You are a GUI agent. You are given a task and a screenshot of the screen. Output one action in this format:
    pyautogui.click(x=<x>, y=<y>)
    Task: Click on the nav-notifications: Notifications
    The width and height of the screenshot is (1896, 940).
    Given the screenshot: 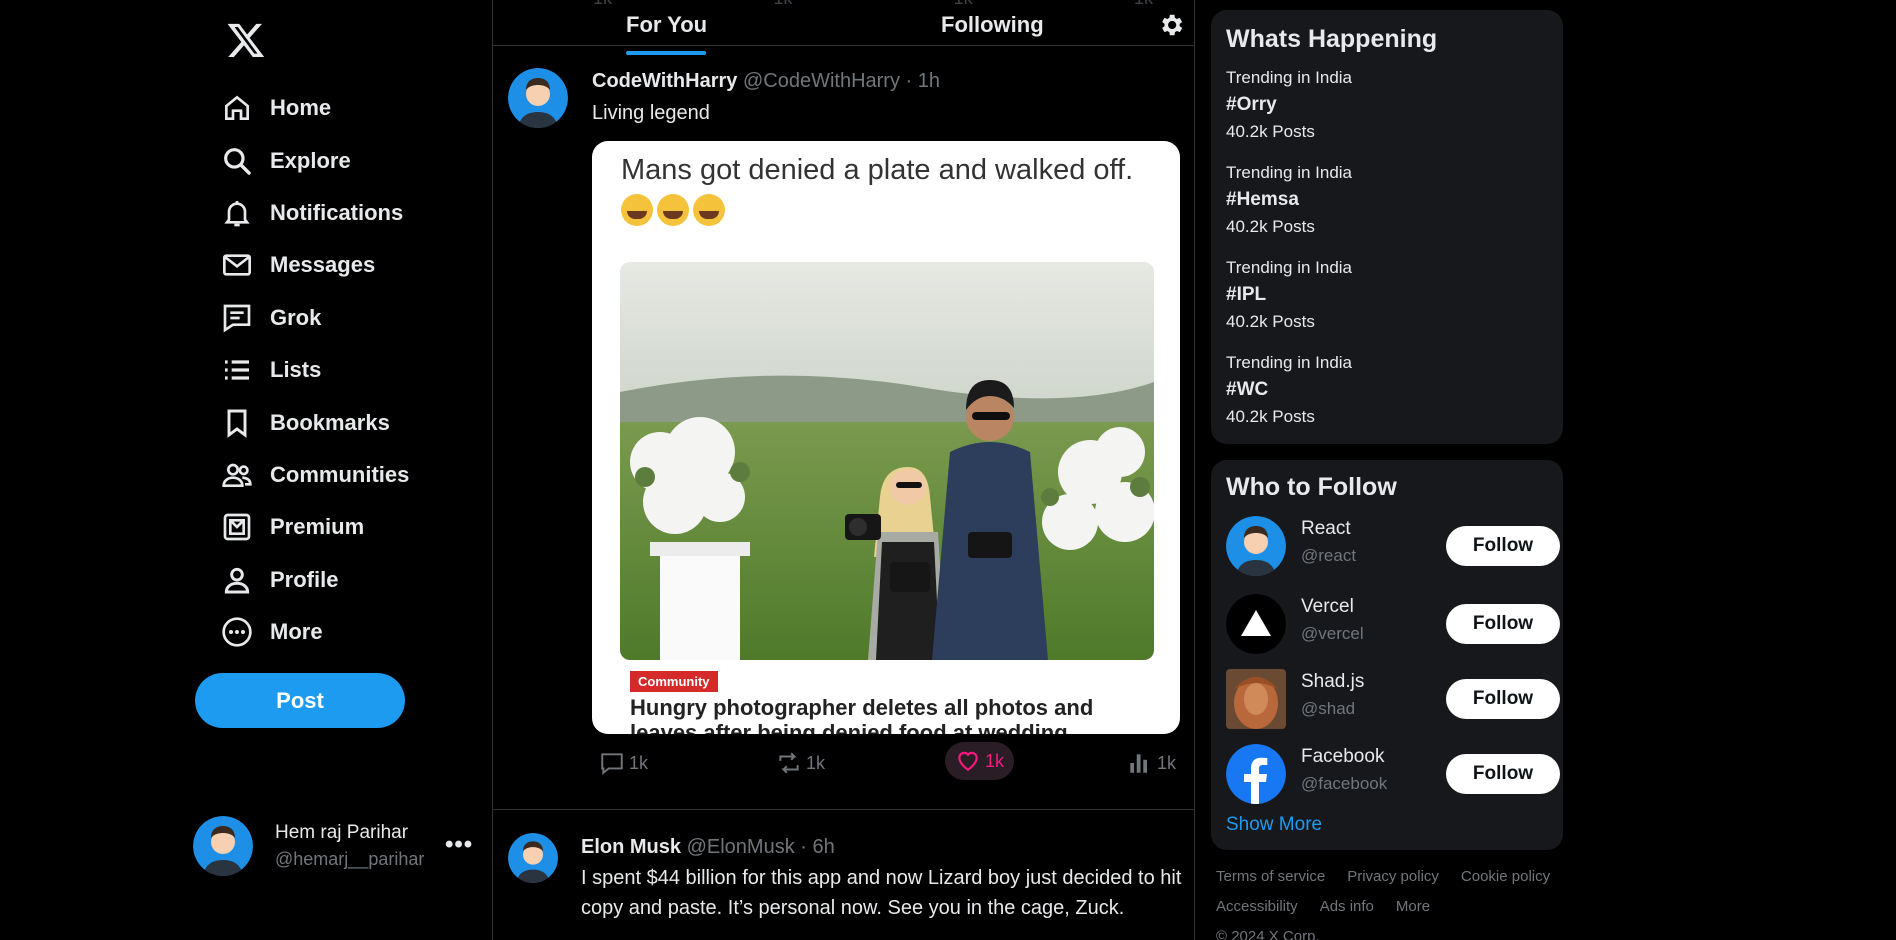 What is the action you would take?
    pyautogui.click(x=314, y=213)
    